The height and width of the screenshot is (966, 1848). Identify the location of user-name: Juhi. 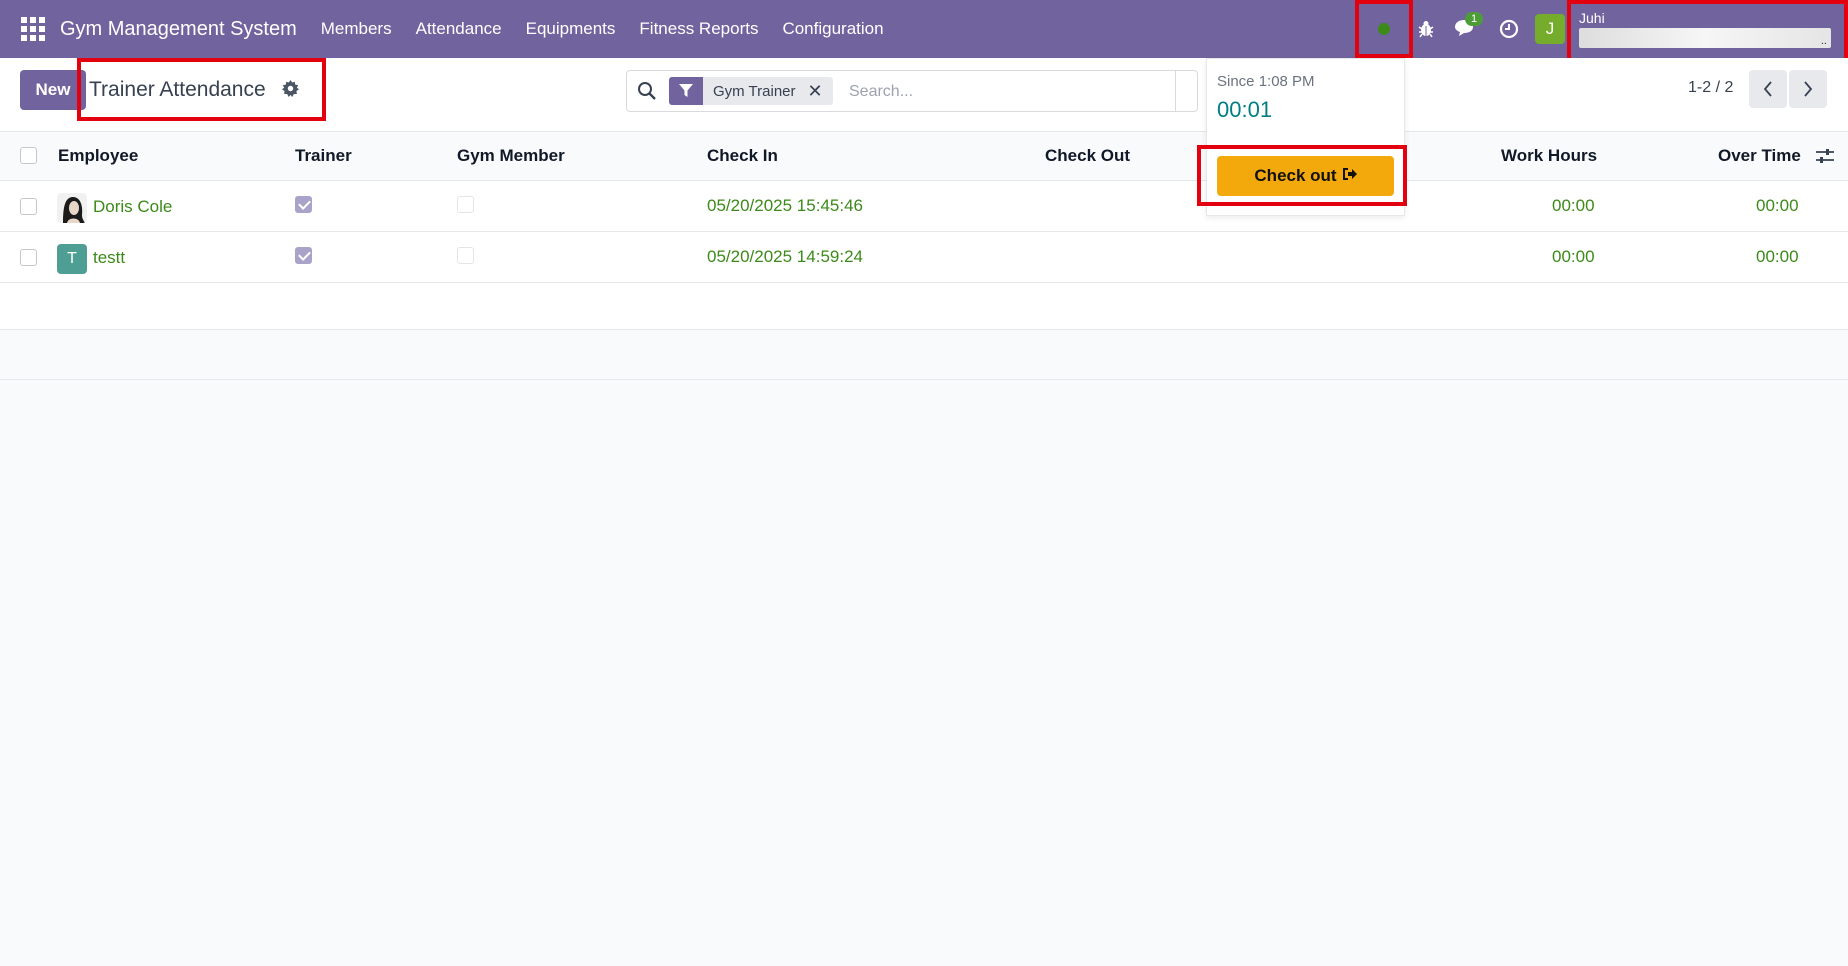
(1592, 18).